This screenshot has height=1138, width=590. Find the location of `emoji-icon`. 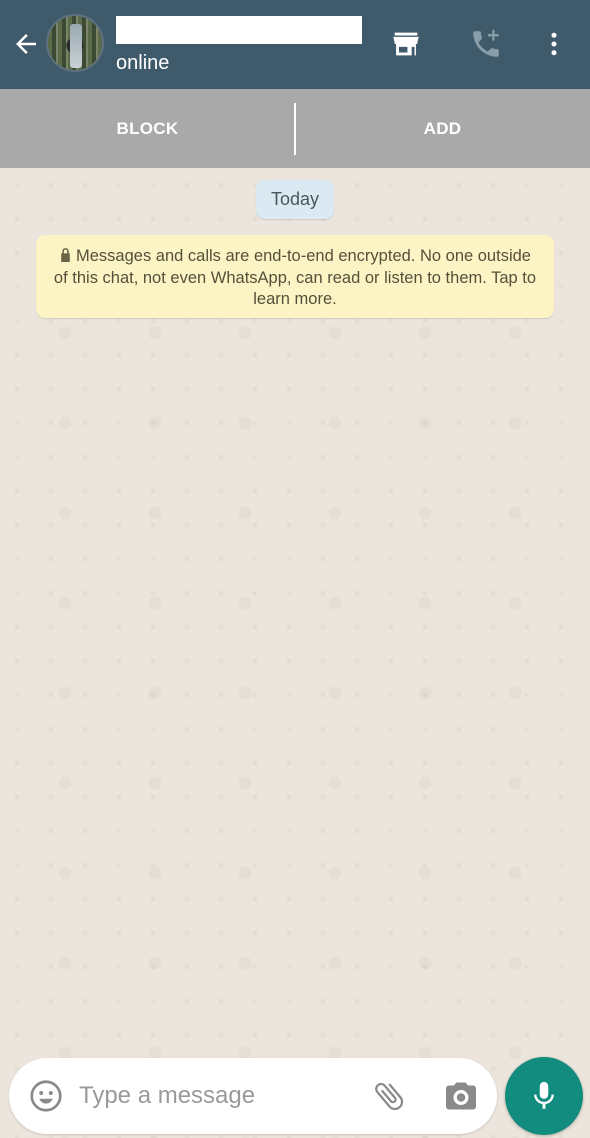

emoji-icon is located at coordinates (46, 1096).